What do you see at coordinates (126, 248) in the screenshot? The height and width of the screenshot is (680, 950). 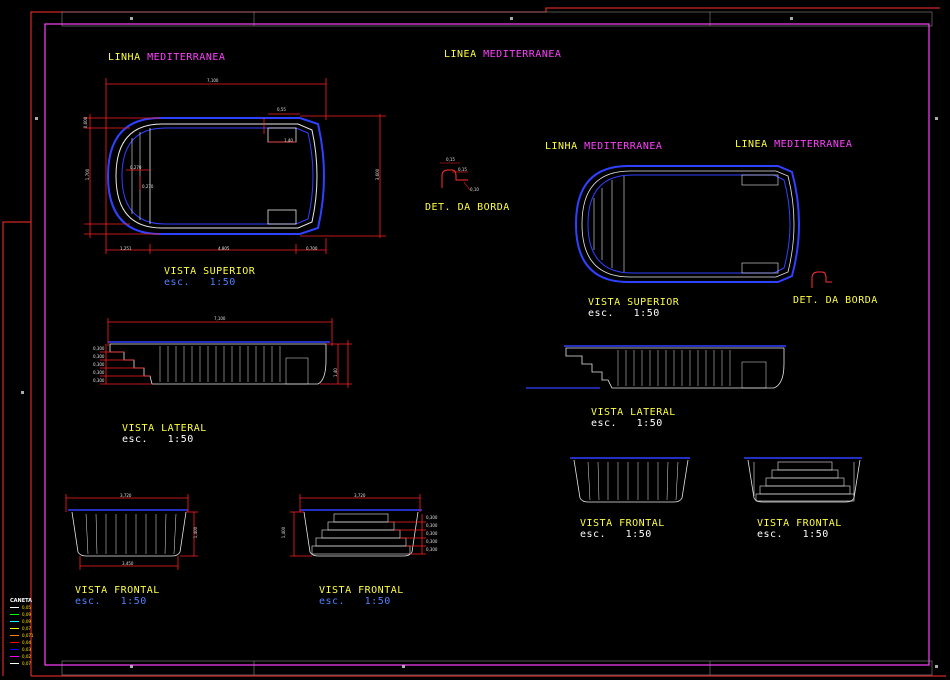 I see `dim-top-bottom-left: 1,251` at bounding box center [126, 248].